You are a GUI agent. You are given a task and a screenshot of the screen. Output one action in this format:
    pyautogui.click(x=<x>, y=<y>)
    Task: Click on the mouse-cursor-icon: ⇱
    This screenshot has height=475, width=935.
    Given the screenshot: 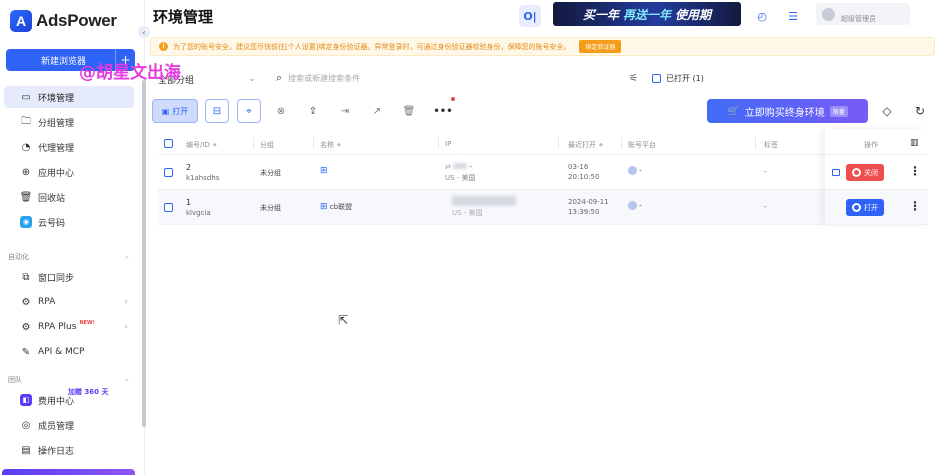 What is the action you would take?
    pyautogui.click(x=343, y=320)
    